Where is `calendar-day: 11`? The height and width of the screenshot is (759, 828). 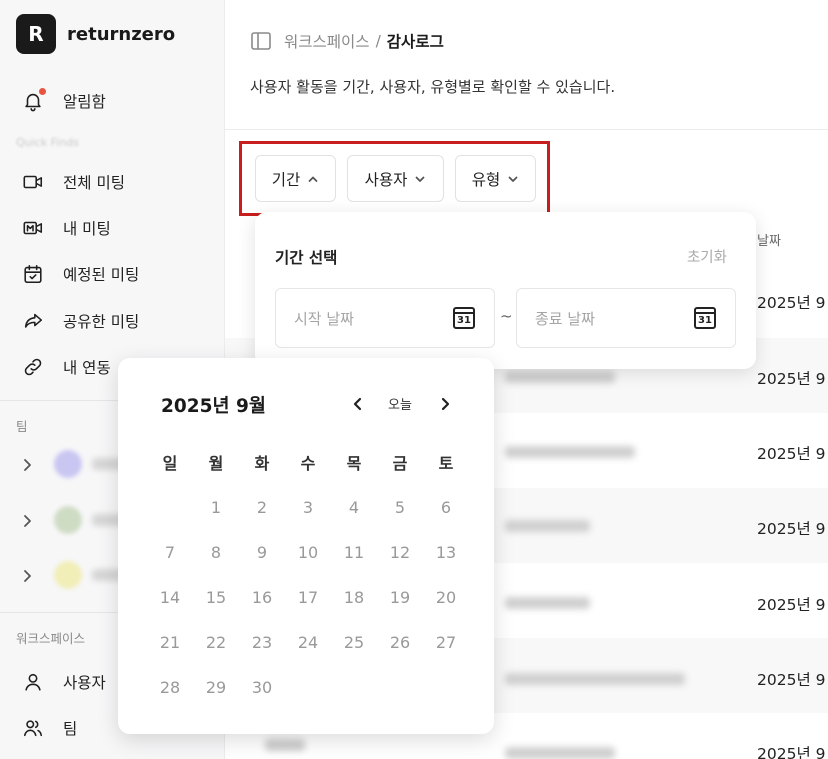 calendar-day: 11 is located at coordinates (354, 552).